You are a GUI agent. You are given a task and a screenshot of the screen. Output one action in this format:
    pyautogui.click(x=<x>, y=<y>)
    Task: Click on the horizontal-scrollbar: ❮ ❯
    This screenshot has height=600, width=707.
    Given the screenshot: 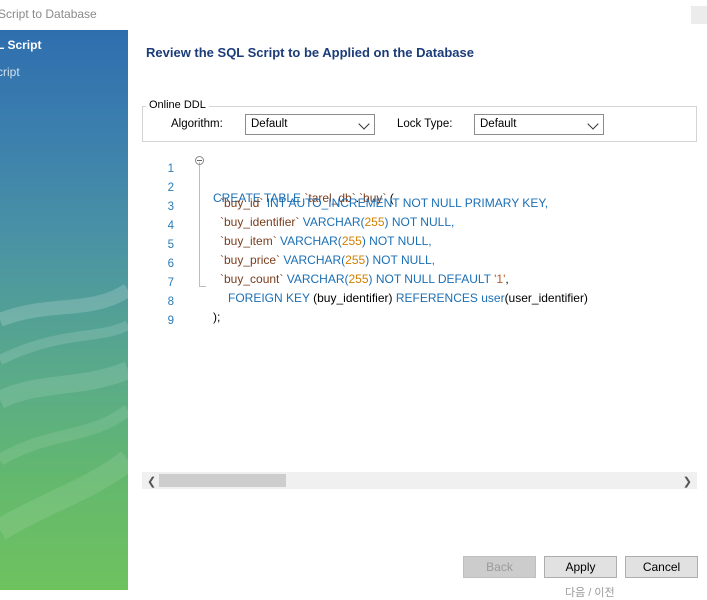 What is the action you would take?
    pyautogui.click(x=419, y=480)
    